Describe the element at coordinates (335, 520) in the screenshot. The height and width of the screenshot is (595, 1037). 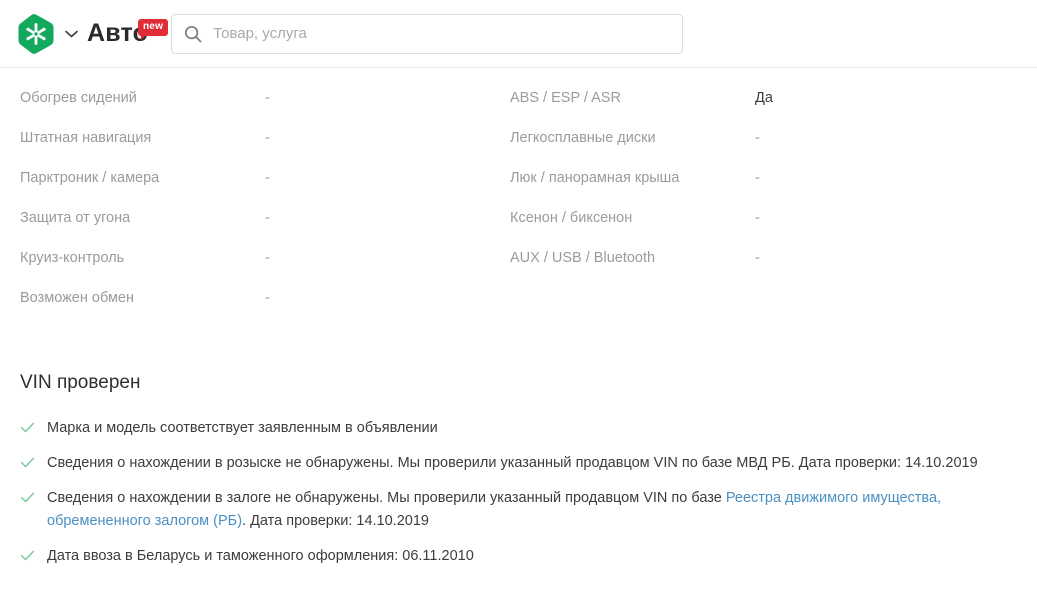
I see `vin-item-text-post: . Дата проверки: 14.10.2019` at that location.